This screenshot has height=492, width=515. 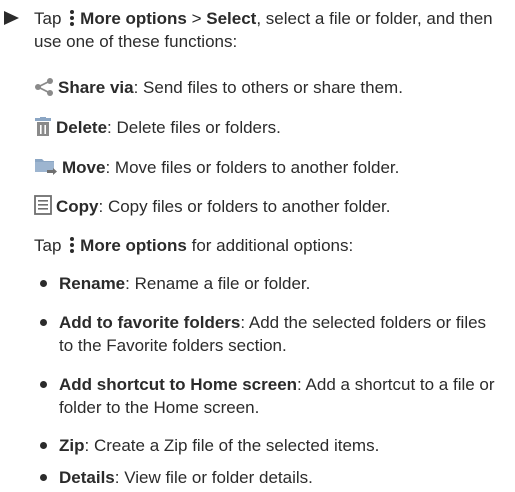 I want to click on step-arrow-icon, so click(x=11, y=18).